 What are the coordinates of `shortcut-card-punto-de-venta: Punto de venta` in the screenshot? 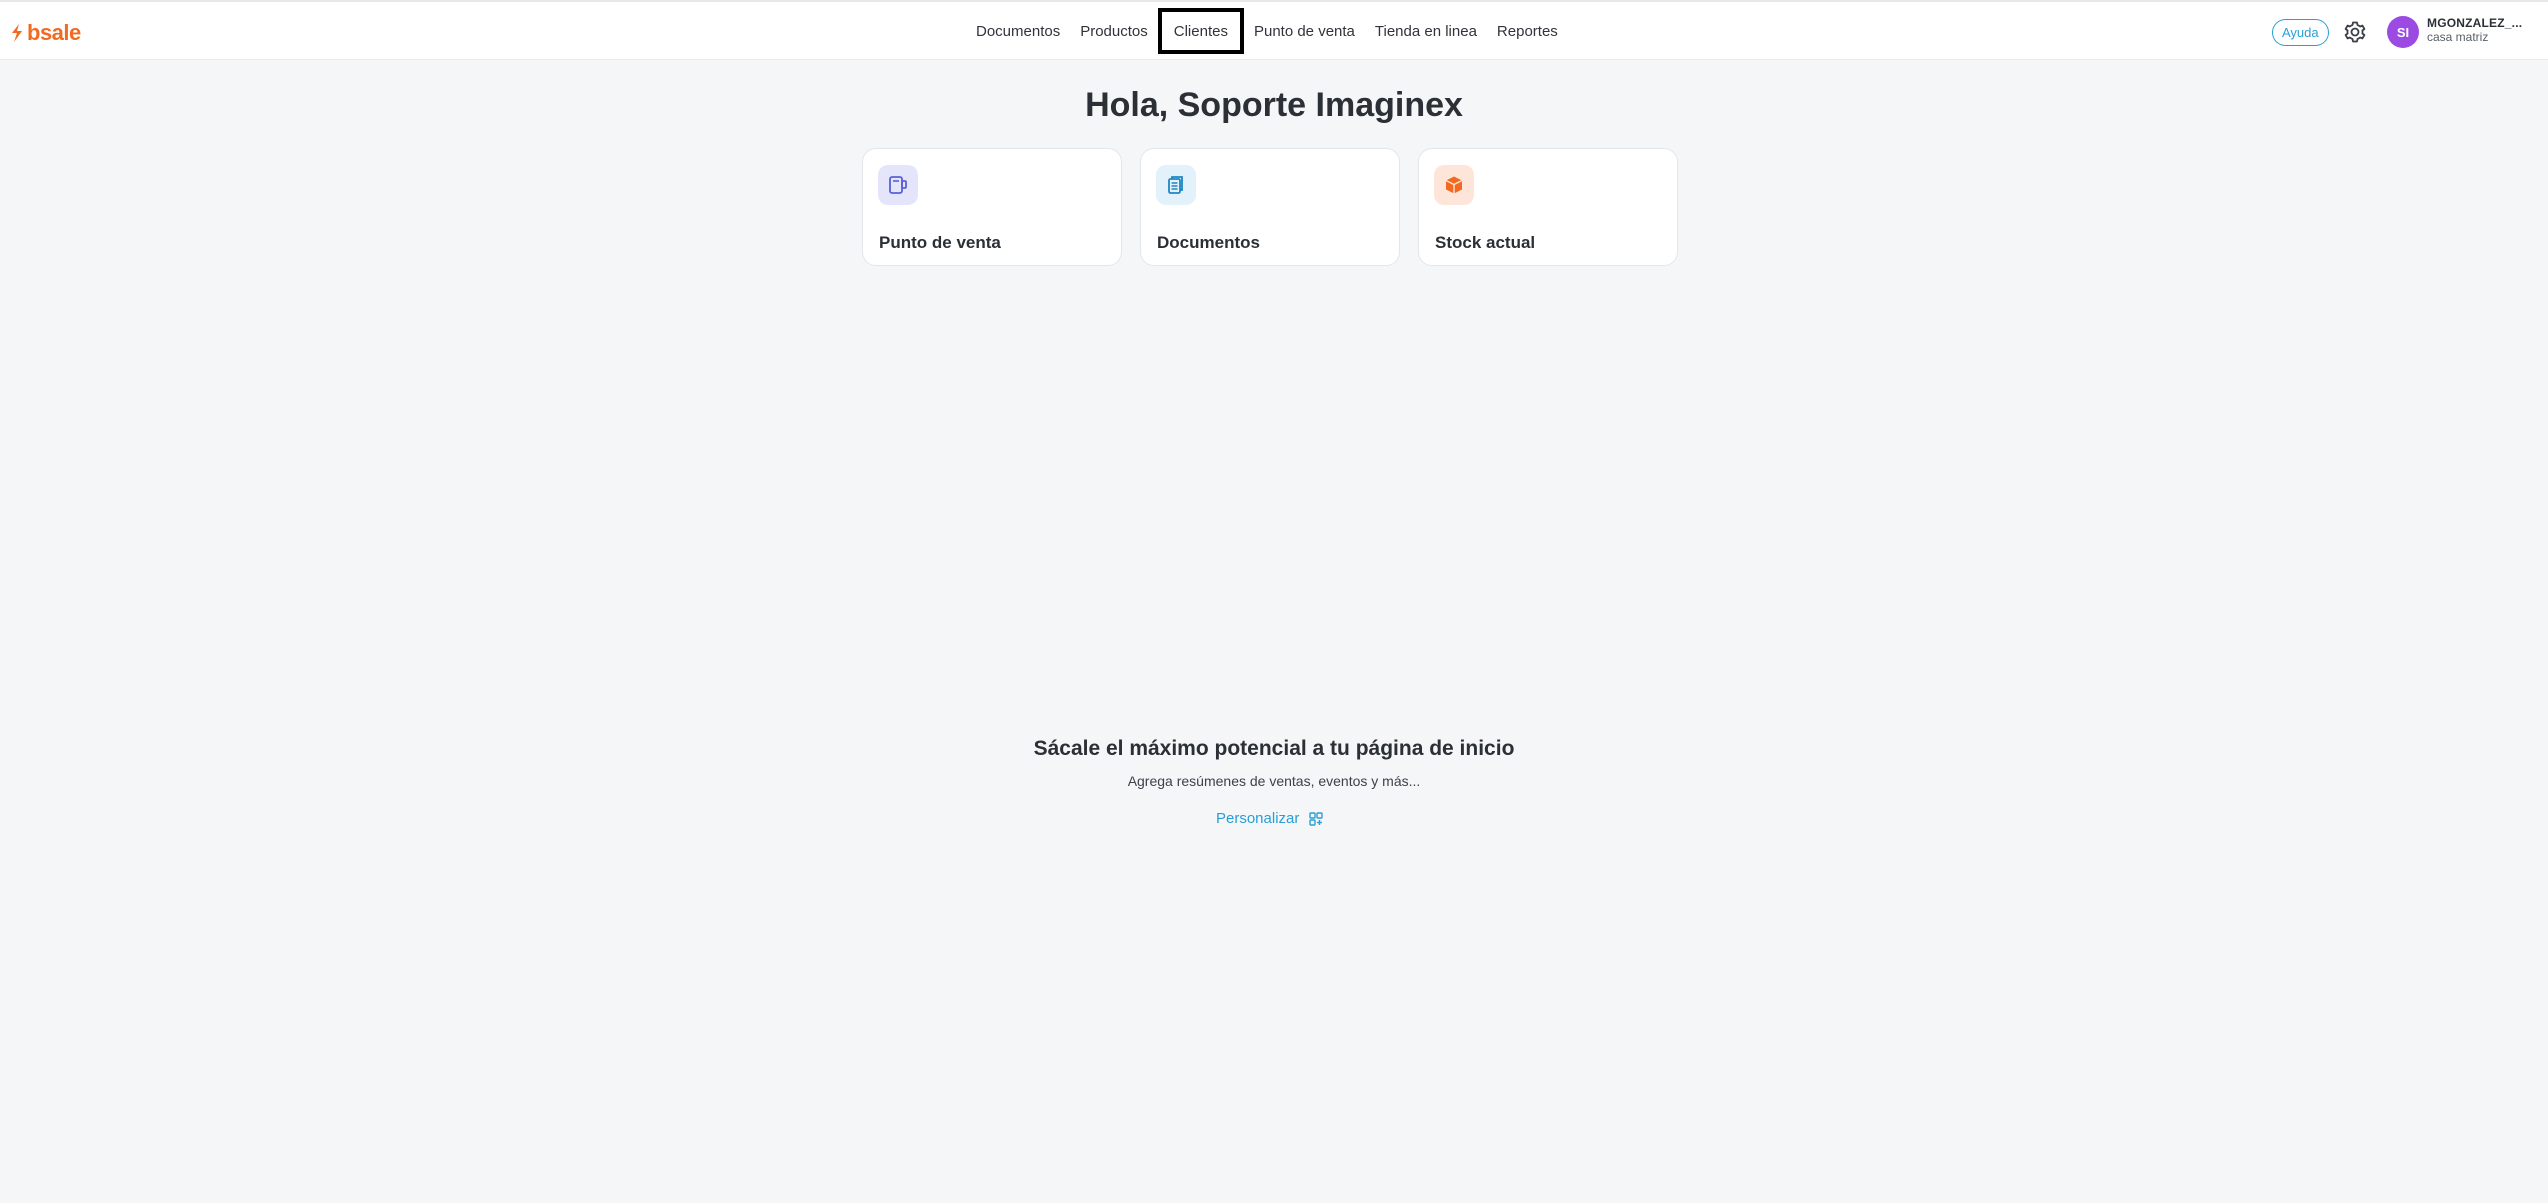 It's located at (992, 207).